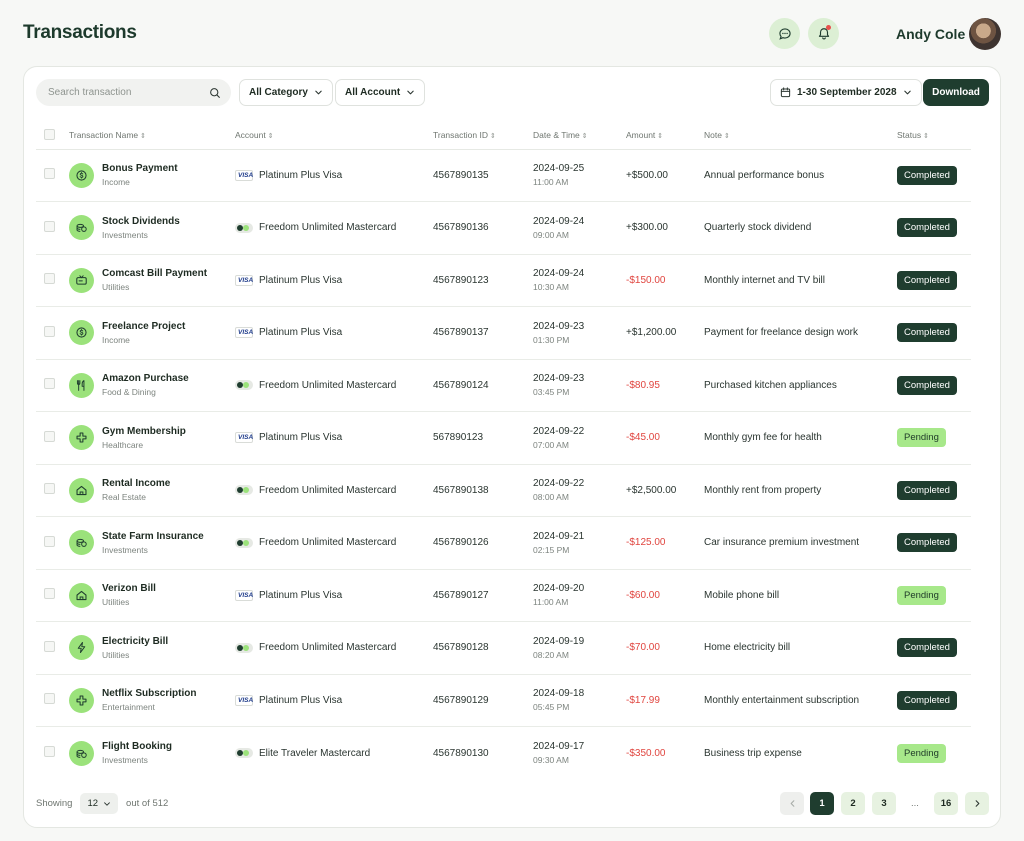  Describe the element at coordinates (278, 92) in the screenshot. I see `category-filter-label: All Category` at that location.